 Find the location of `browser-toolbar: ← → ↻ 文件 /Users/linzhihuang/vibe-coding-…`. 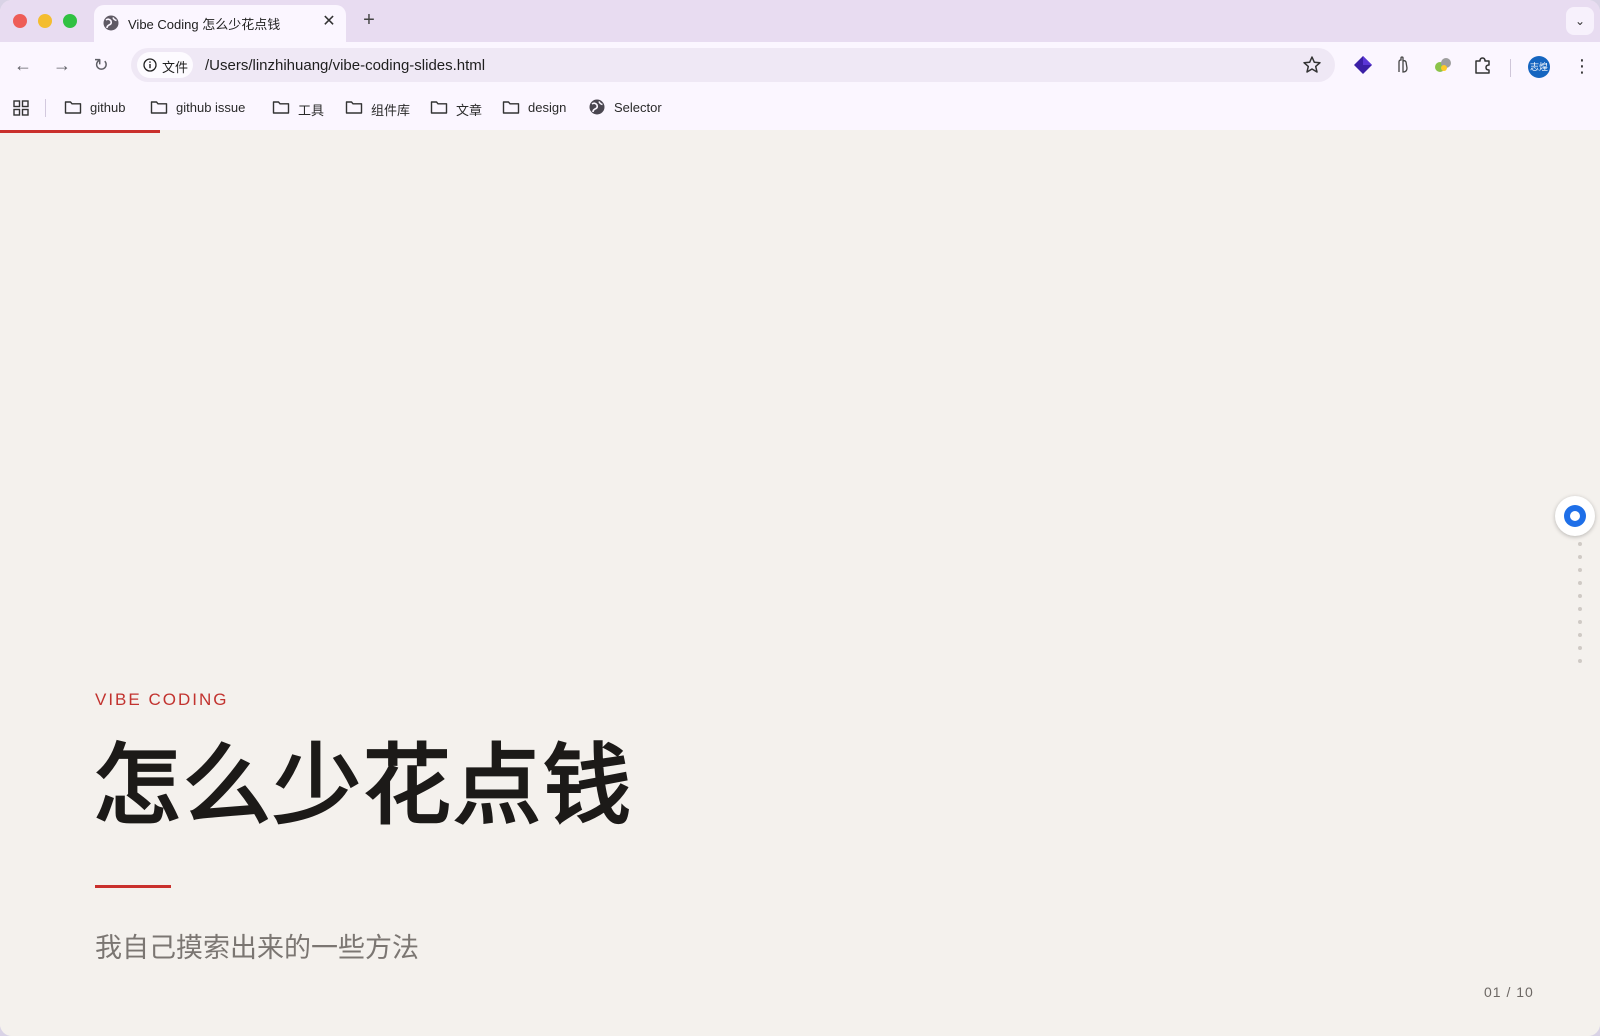

browser-toolbar: ← → ↻ 文件 /Users/linzhihuang/vibe-coding-… is located at coordinates (800, 65).